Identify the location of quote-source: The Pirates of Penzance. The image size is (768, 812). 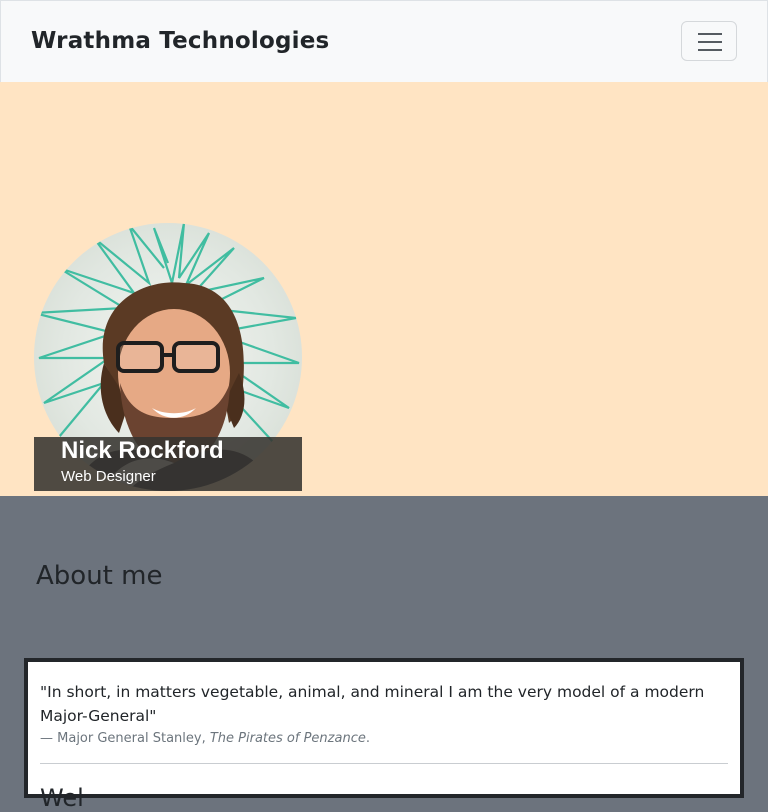
(287, 738).